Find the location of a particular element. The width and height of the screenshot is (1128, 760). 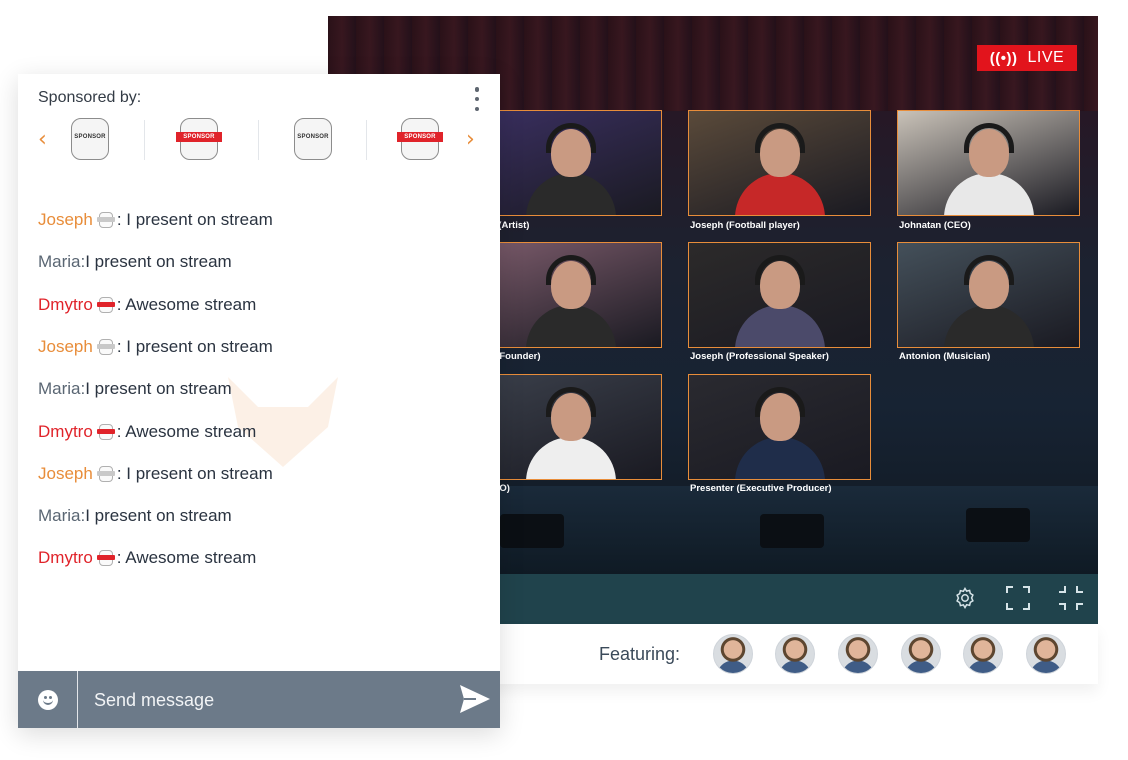

live-label: LIVE is located at coordinates (1046, 57).